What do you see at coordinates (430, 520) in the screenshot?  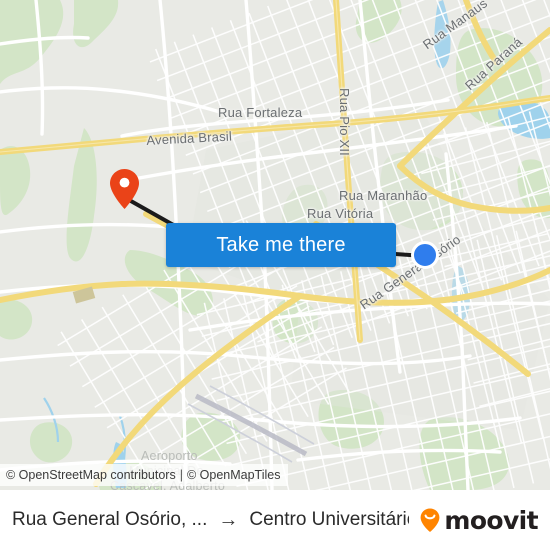 I see `moovit-pin-icon` at bounding box center [430, 520].